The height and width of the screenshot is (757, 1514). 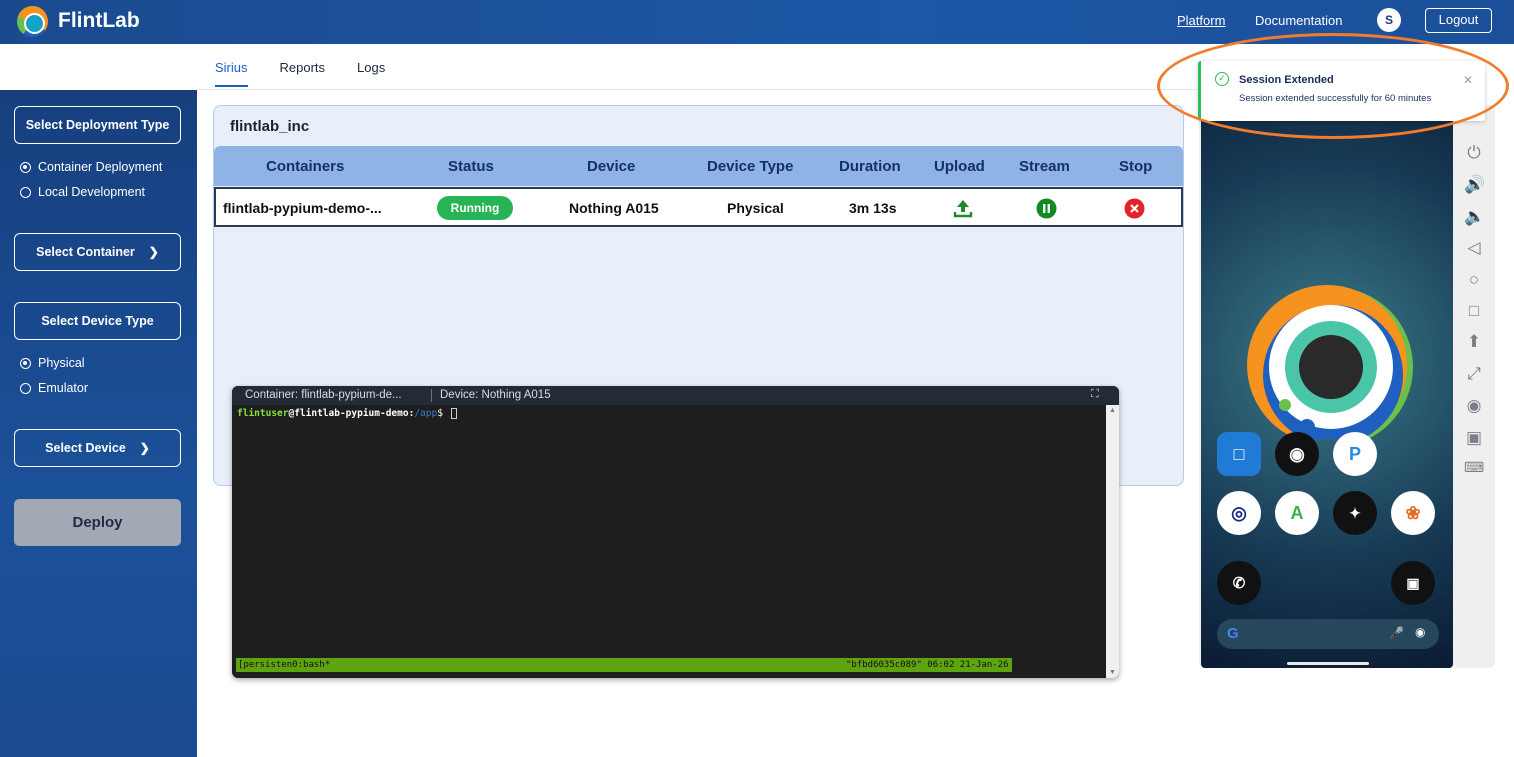 What do you see at coordinates (270, 126) in the screenshot?
I see `org-name: flintlab_inc` at bounding box center [270, 126].